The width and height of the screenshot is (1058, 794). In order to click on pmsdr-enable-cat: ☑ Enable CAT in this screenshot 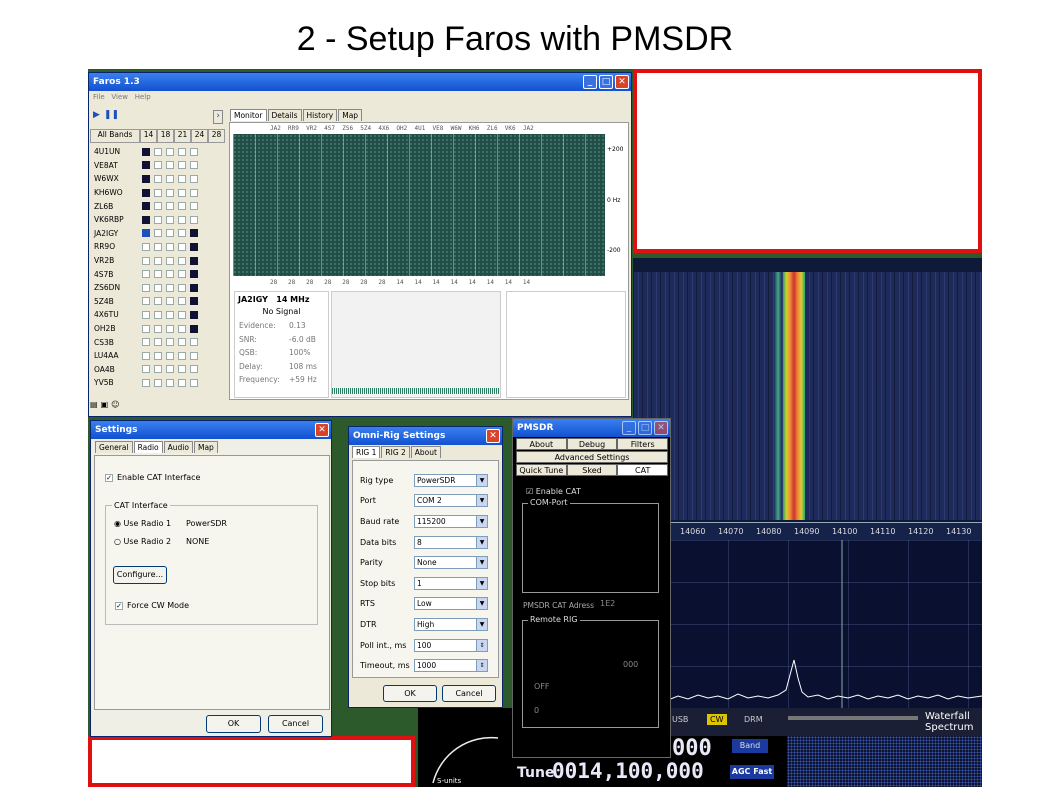, I will do `click(553, 491)`.